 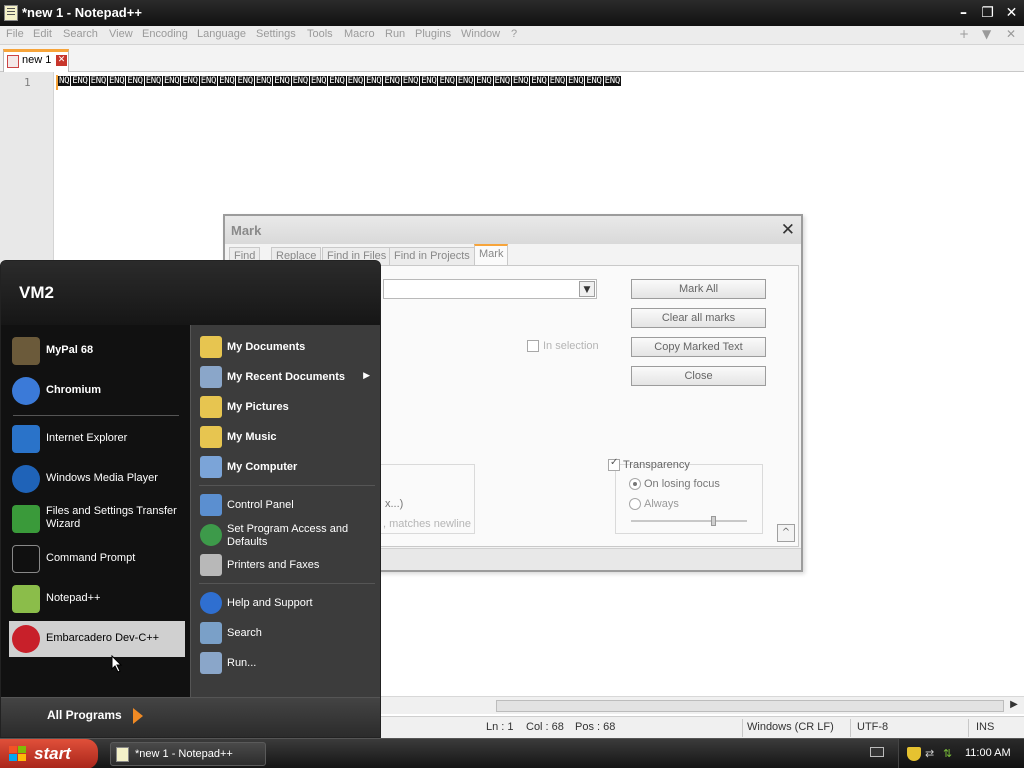 I want to click on sm-item-label: Embarcadero Dev-C++, so click(x=103, y=638).